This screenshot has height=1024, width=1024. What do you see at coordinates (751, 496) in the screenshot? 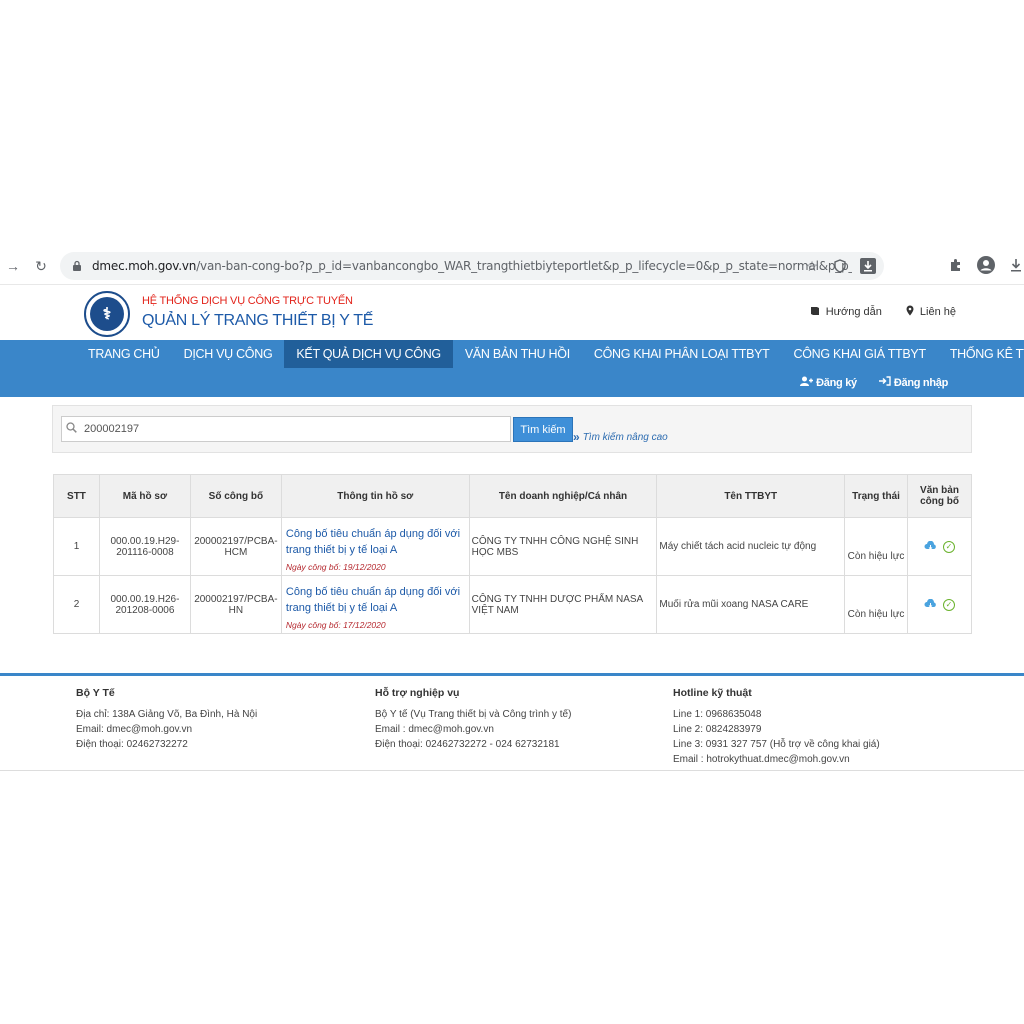
I see `col-header-ten-ttbyt: Tên TTBYT` at bounding box center [751, 496].